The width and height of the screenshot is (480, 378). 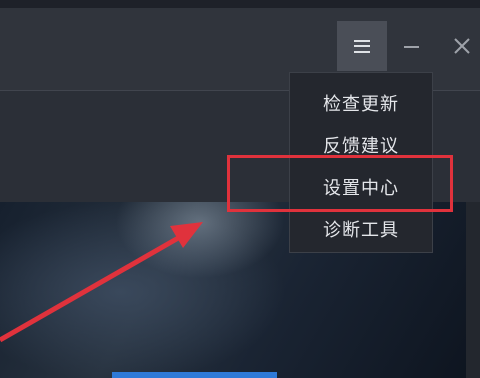 What do you see at coordinates (91, 288) in the screenshot?
I see `arrow-shaft` at bounding box center [91, 288].